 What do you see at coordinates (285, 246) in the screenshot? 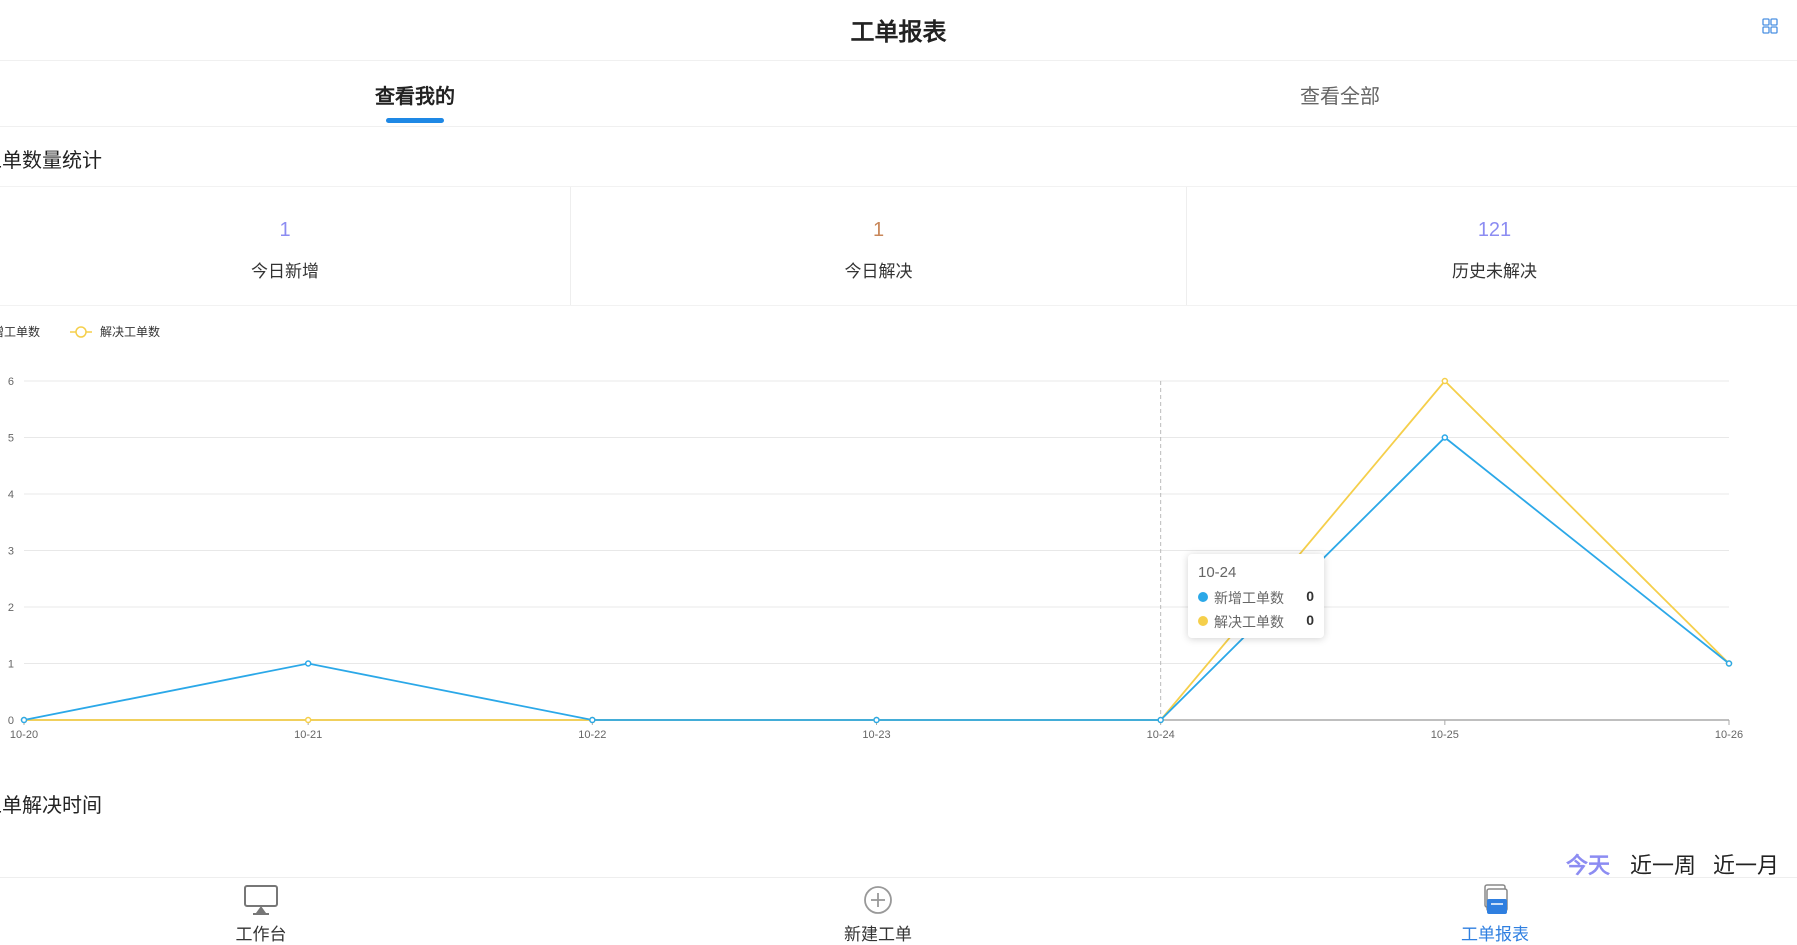
I see `stat-today-new: 1 今日新增` at bounding box center [285, 246].